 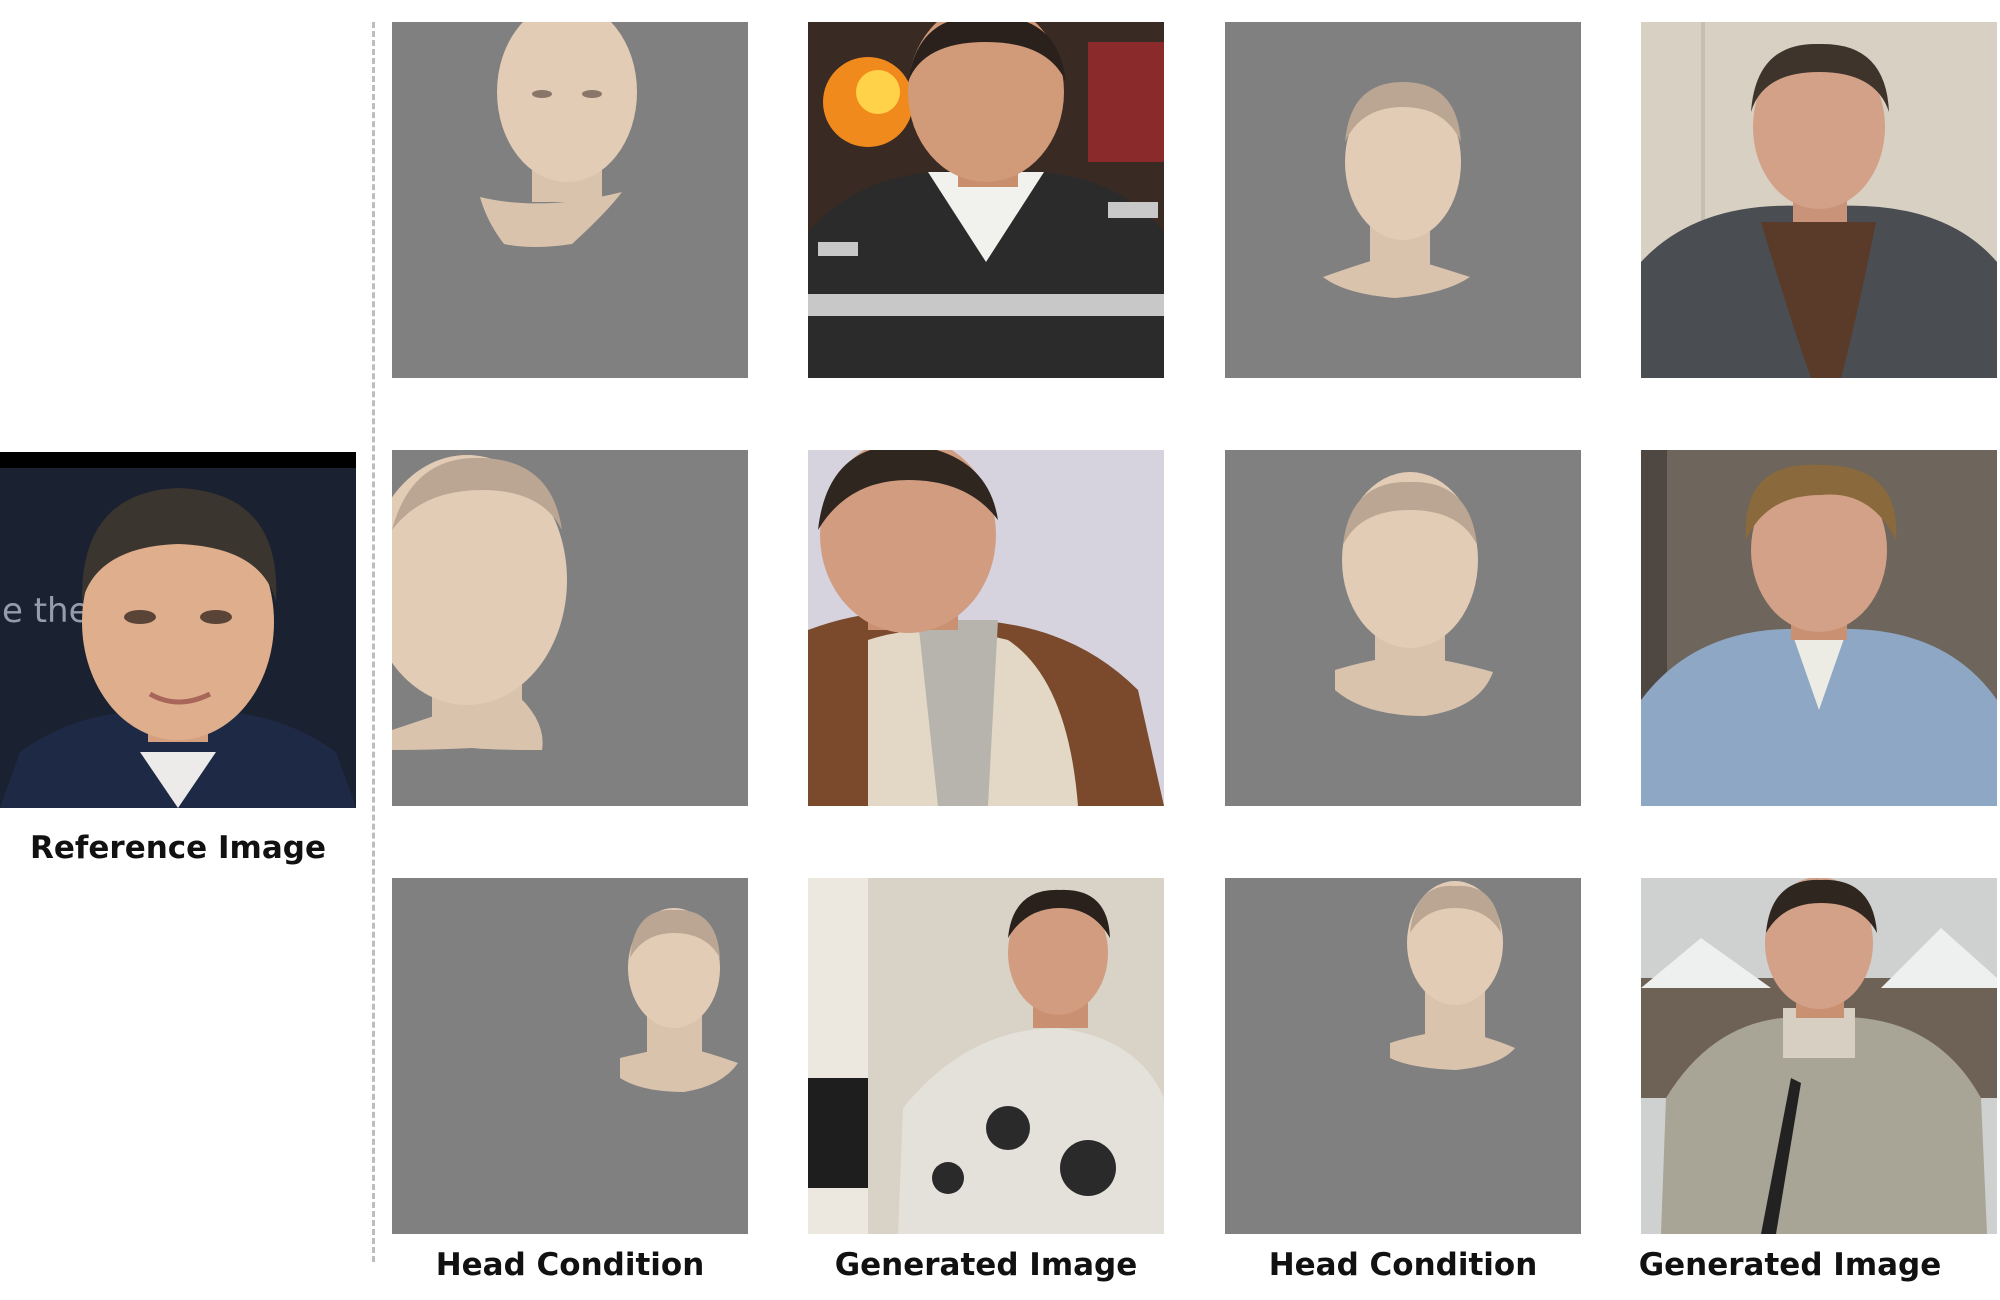 What do you see at coordinates (178, 848) in the screenshot?
I see `reference-caption: Reference Image` at bounding box center [178, 848].